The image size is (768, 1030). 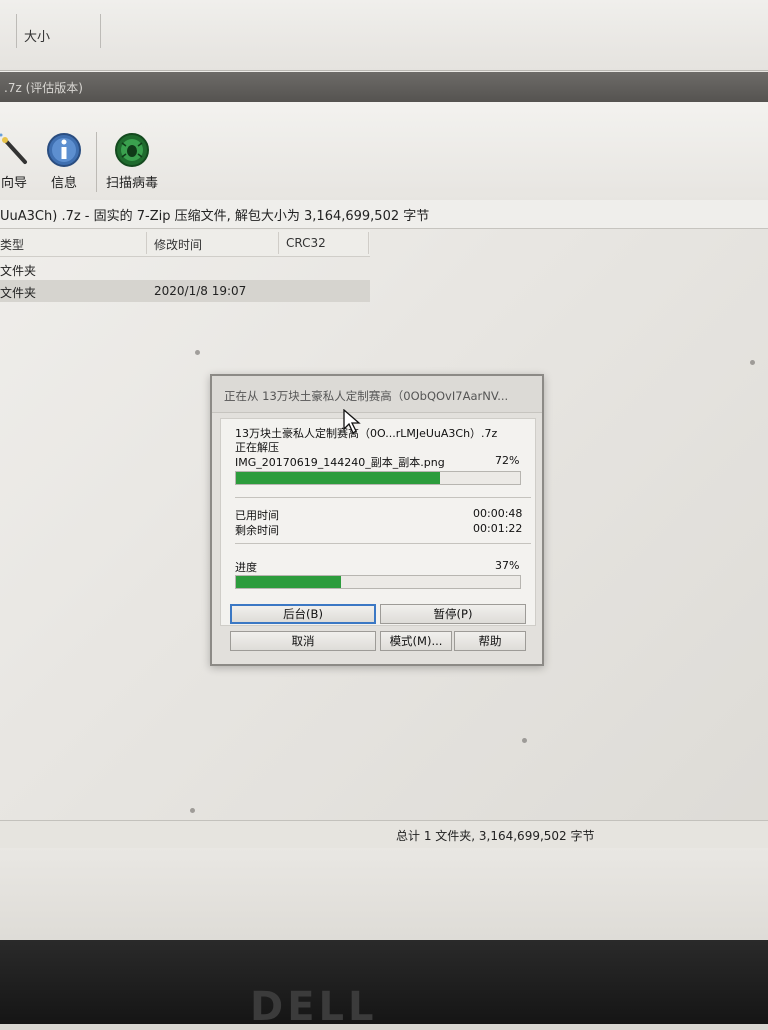 I want to click on overall-progress-percent: 37%, so click(x=507, y=565).